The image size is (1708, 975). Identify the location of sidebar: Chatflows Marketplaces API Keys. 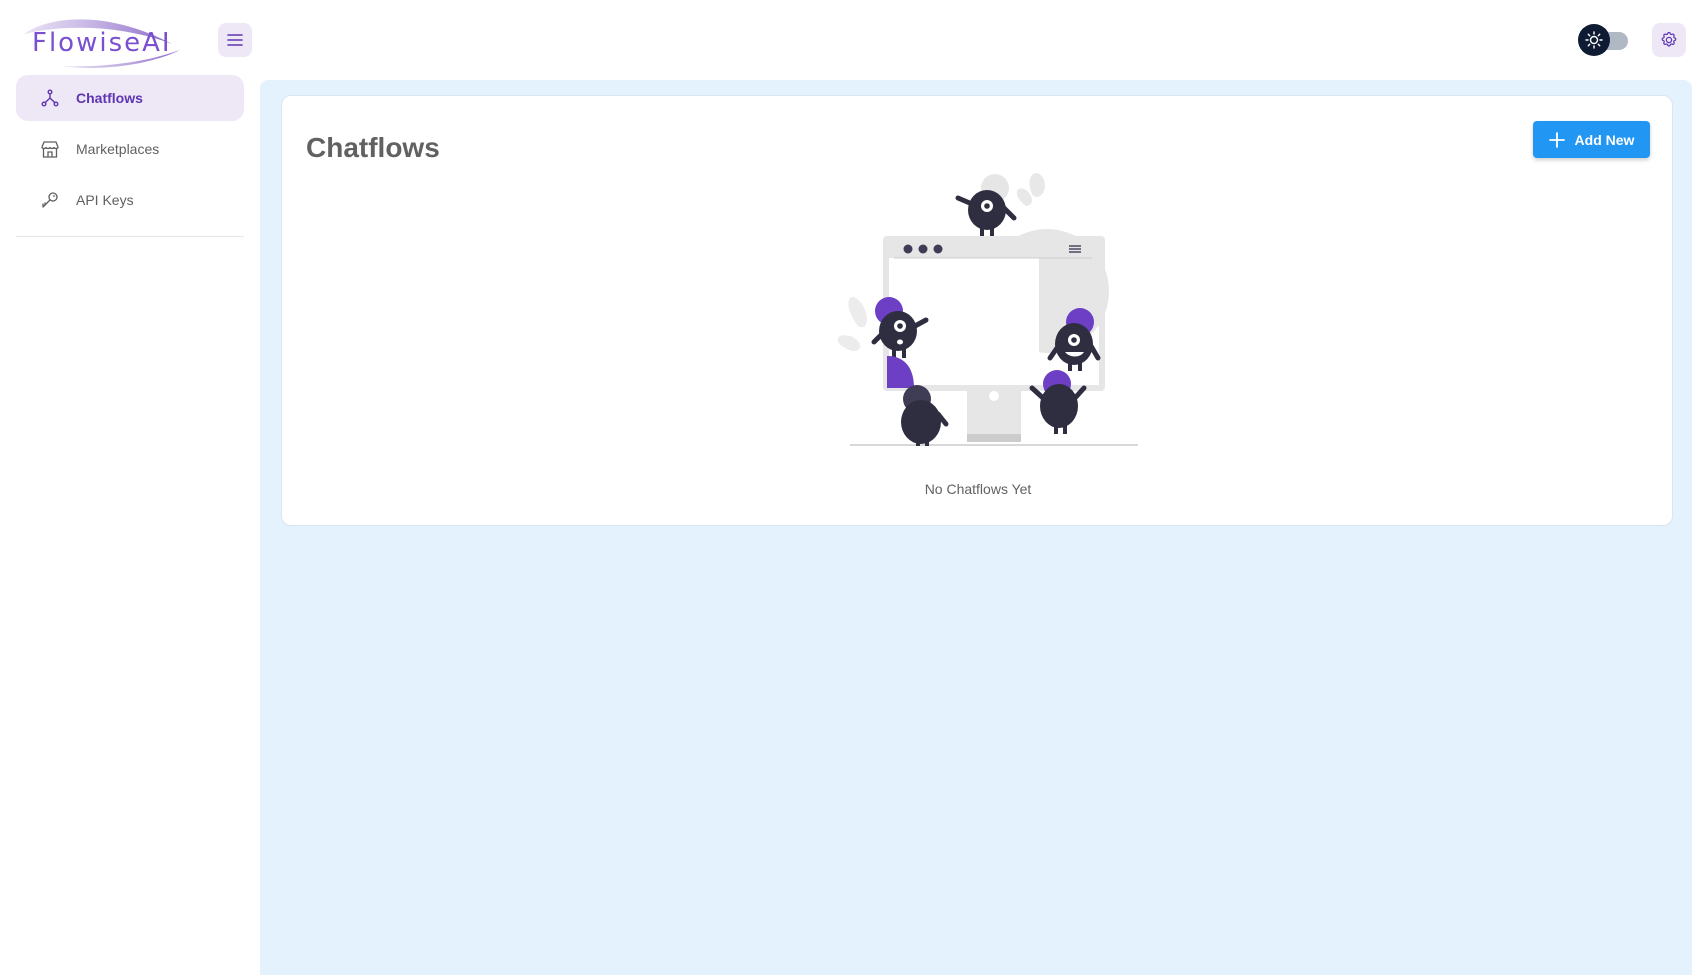
(130, 525).